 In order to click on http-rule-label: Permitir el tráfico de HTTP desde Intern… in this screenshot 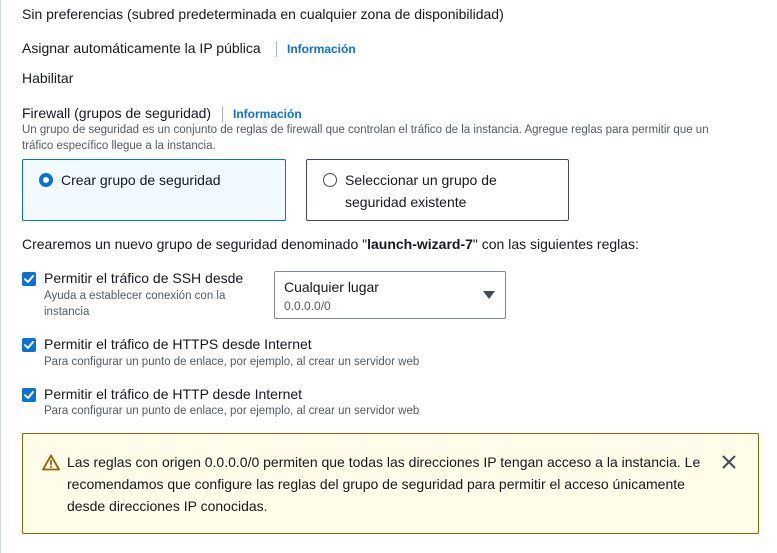, I will do `click(173, 394)`.